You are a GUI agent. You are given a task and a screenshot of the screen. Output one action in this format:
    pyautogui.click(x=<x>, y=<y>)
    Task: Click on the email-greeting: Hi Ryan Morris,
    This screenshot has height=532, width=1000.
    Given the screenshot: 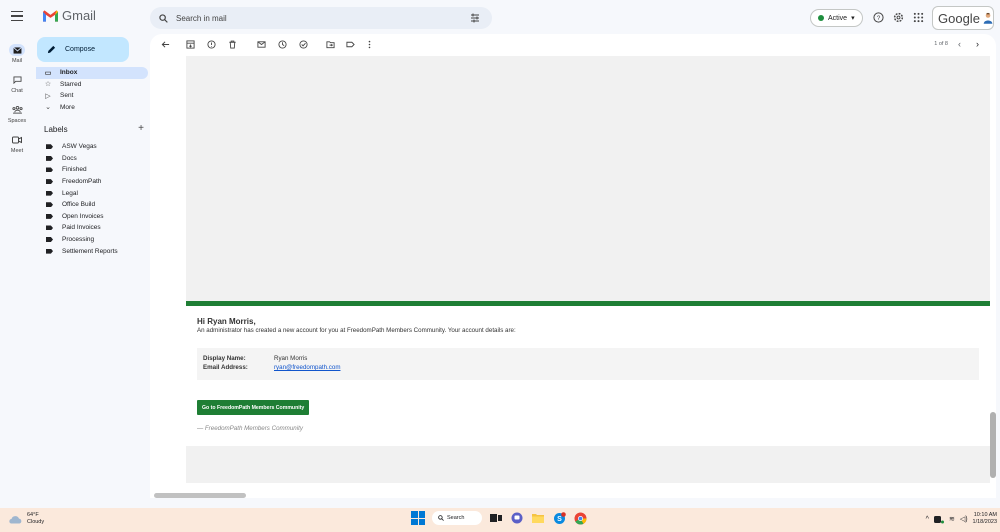 What is the action you would take?
    pyautogui.click(x=226, y=321)
    